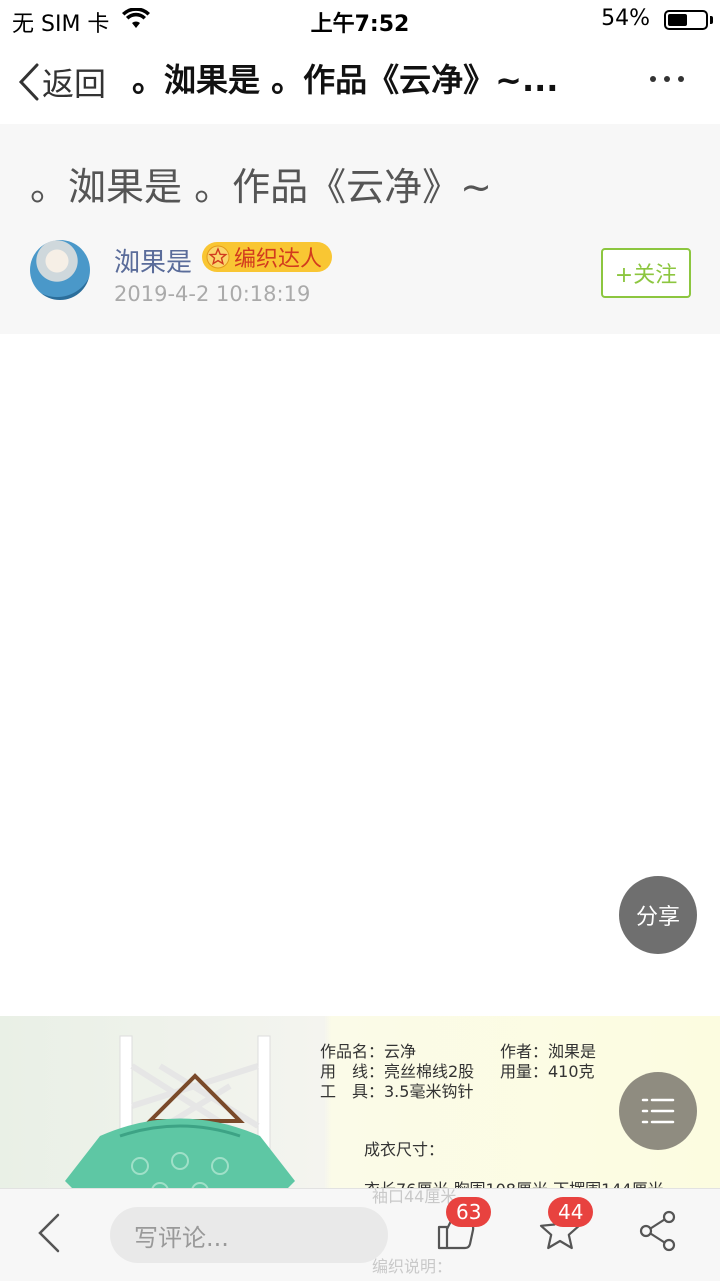 This screenshot has height=1281, width=720. I want to click on author-name: 洳果是, so click(153, 260).